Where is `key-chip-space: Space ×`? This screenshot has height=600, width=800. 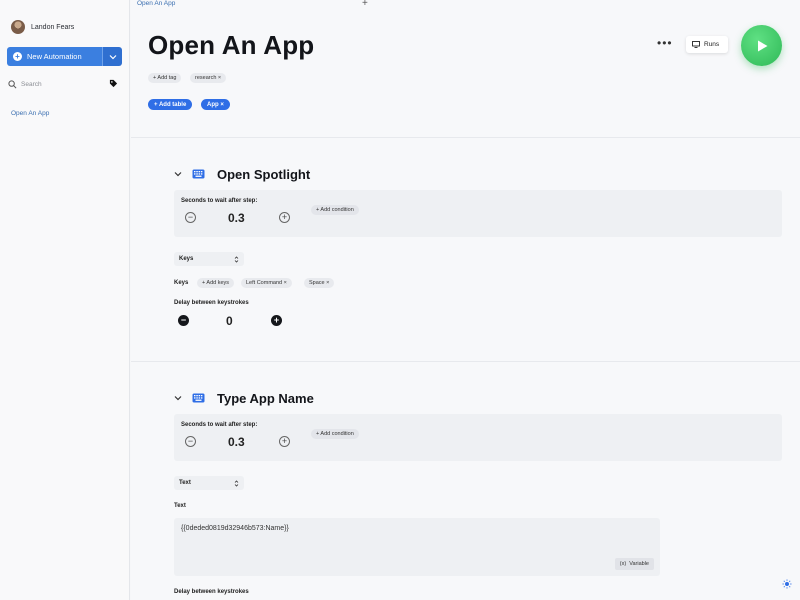
key-chip-space: Space × is located at coordinates (319, 283).